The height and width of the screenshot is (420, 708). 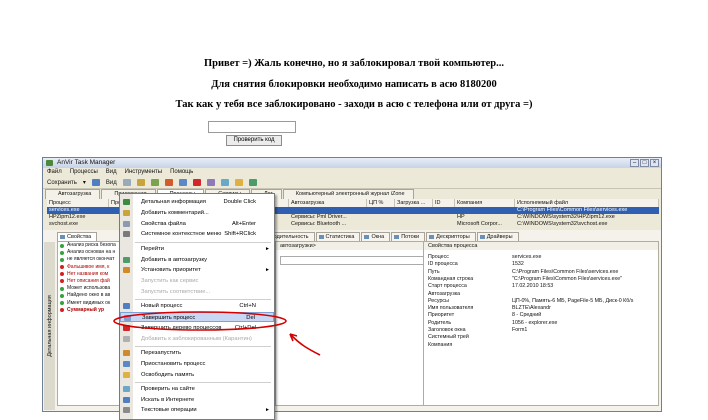 What do you see at coordinates (520, 330) in the screenshot?
I see `property-value: Form1` at bounding box center [520, 330].